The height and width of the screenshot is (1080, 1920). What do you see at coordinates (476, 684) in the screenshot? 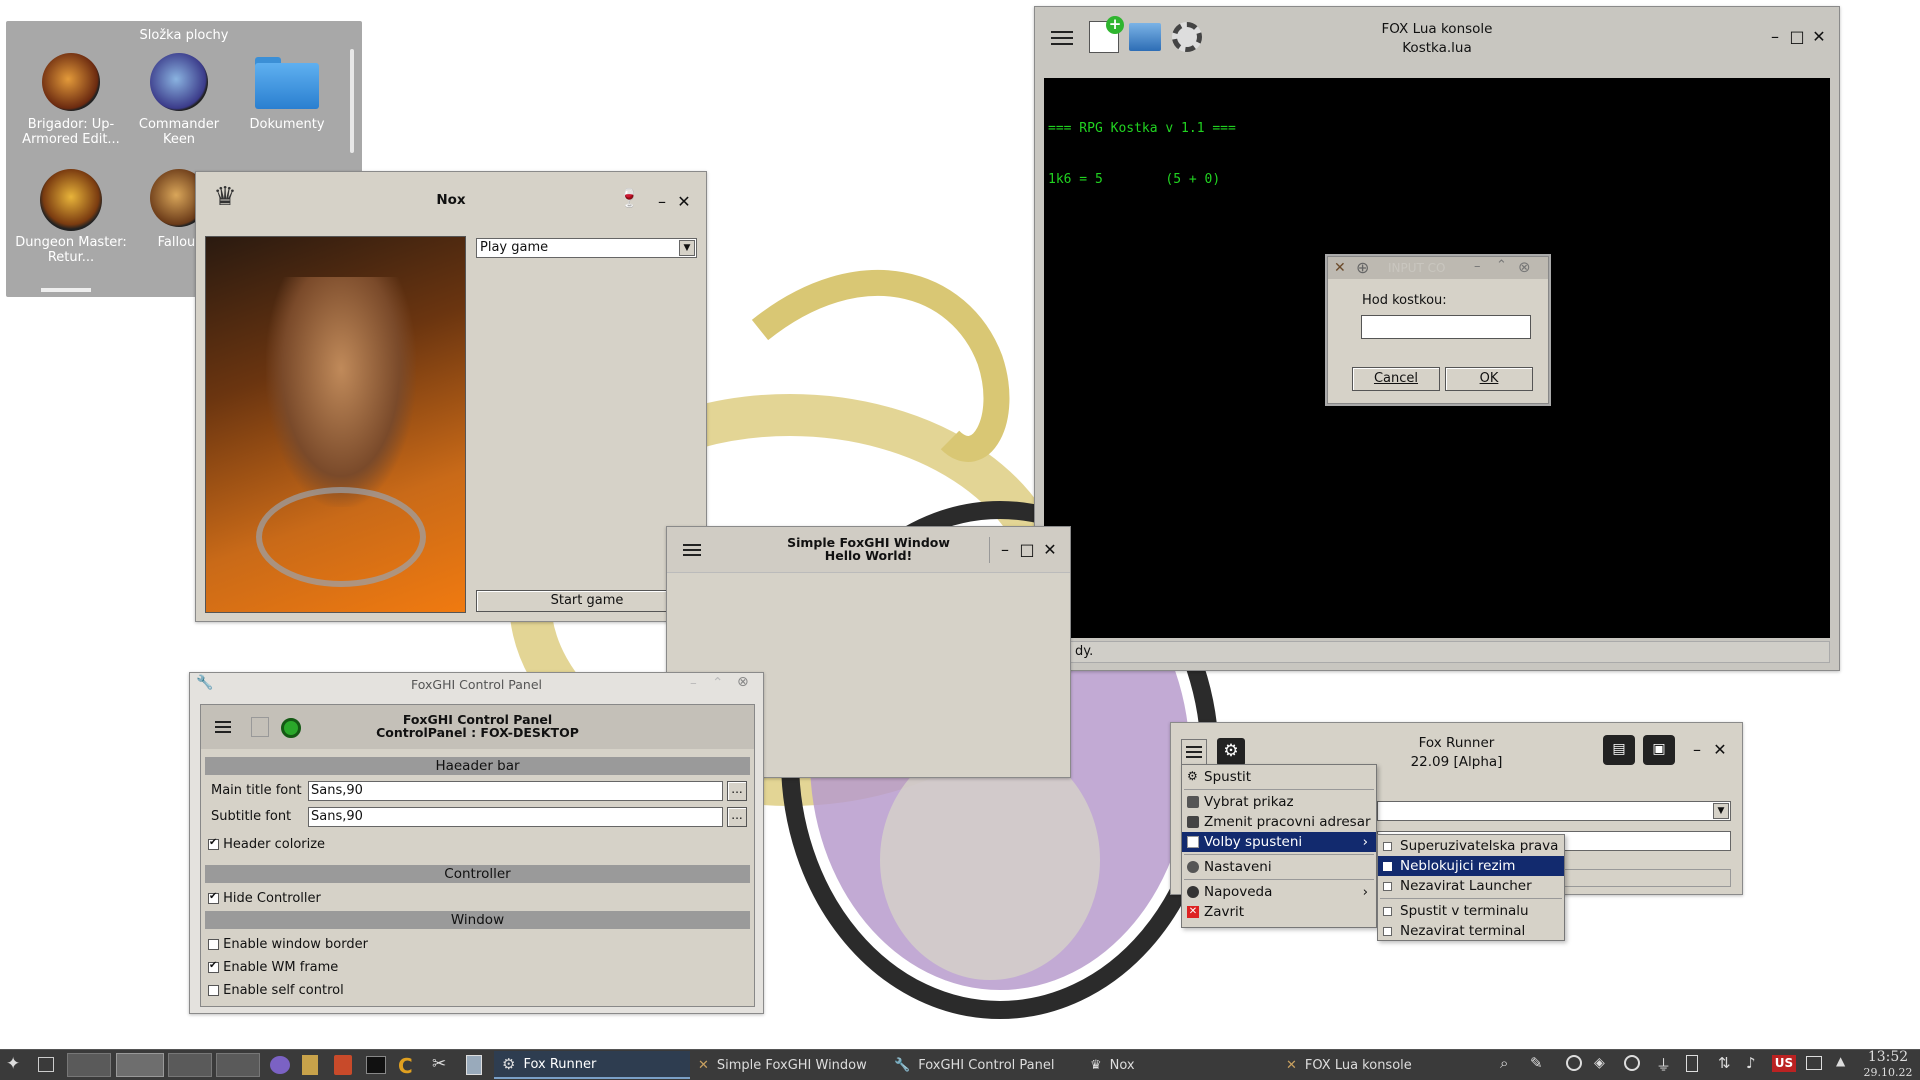
I see `wm-titlebar: 🔧 FoxGHI Control Panel – ⌃ ⊗` at bounding box center [476, 684].